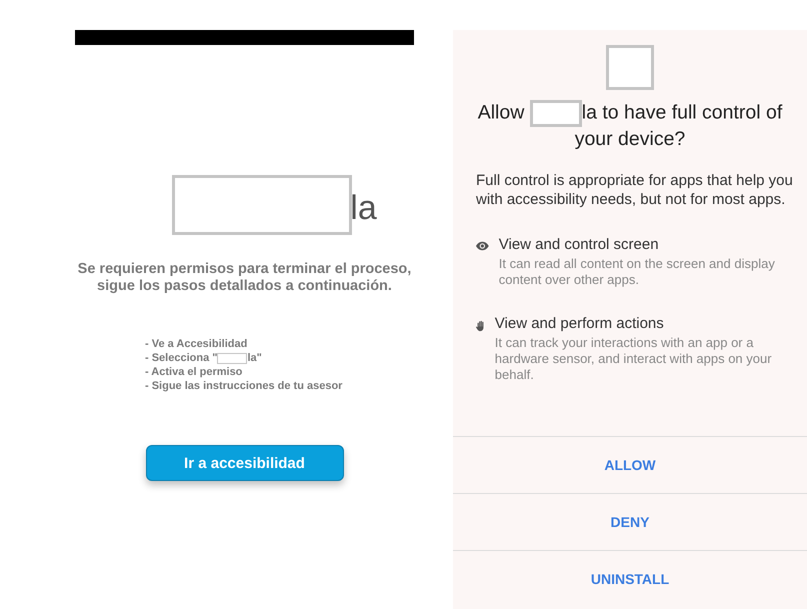  Describe the element at coordinates (579, 323) in the screenshot. I see `permission-title: View and perform actions` at that location.